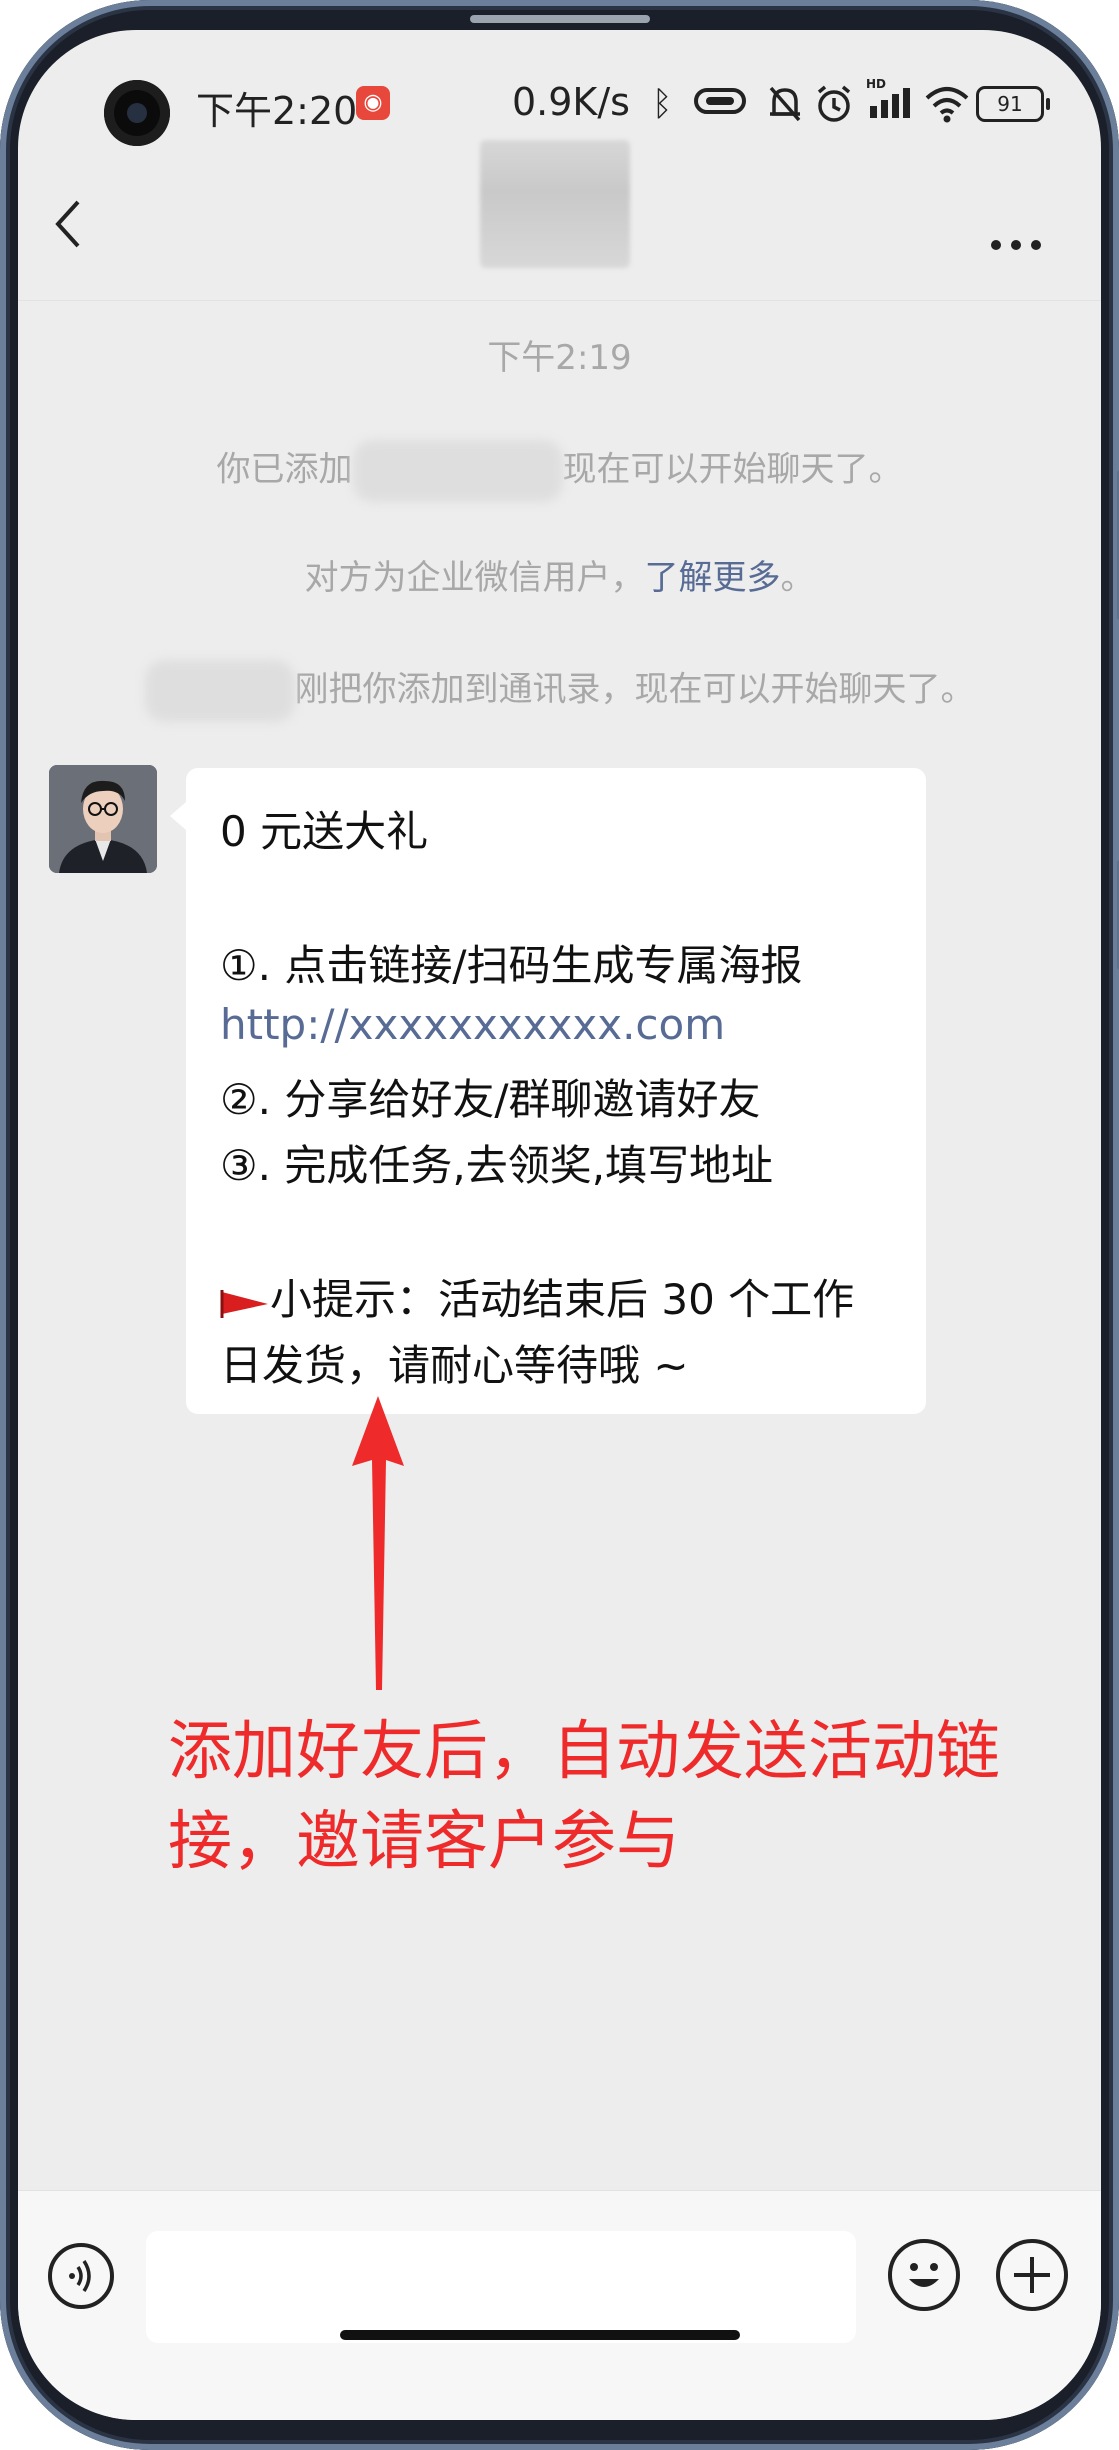  I want to click on message-line-tip: 小提示：活动结束后 30 个工作, so click(537, 1296).